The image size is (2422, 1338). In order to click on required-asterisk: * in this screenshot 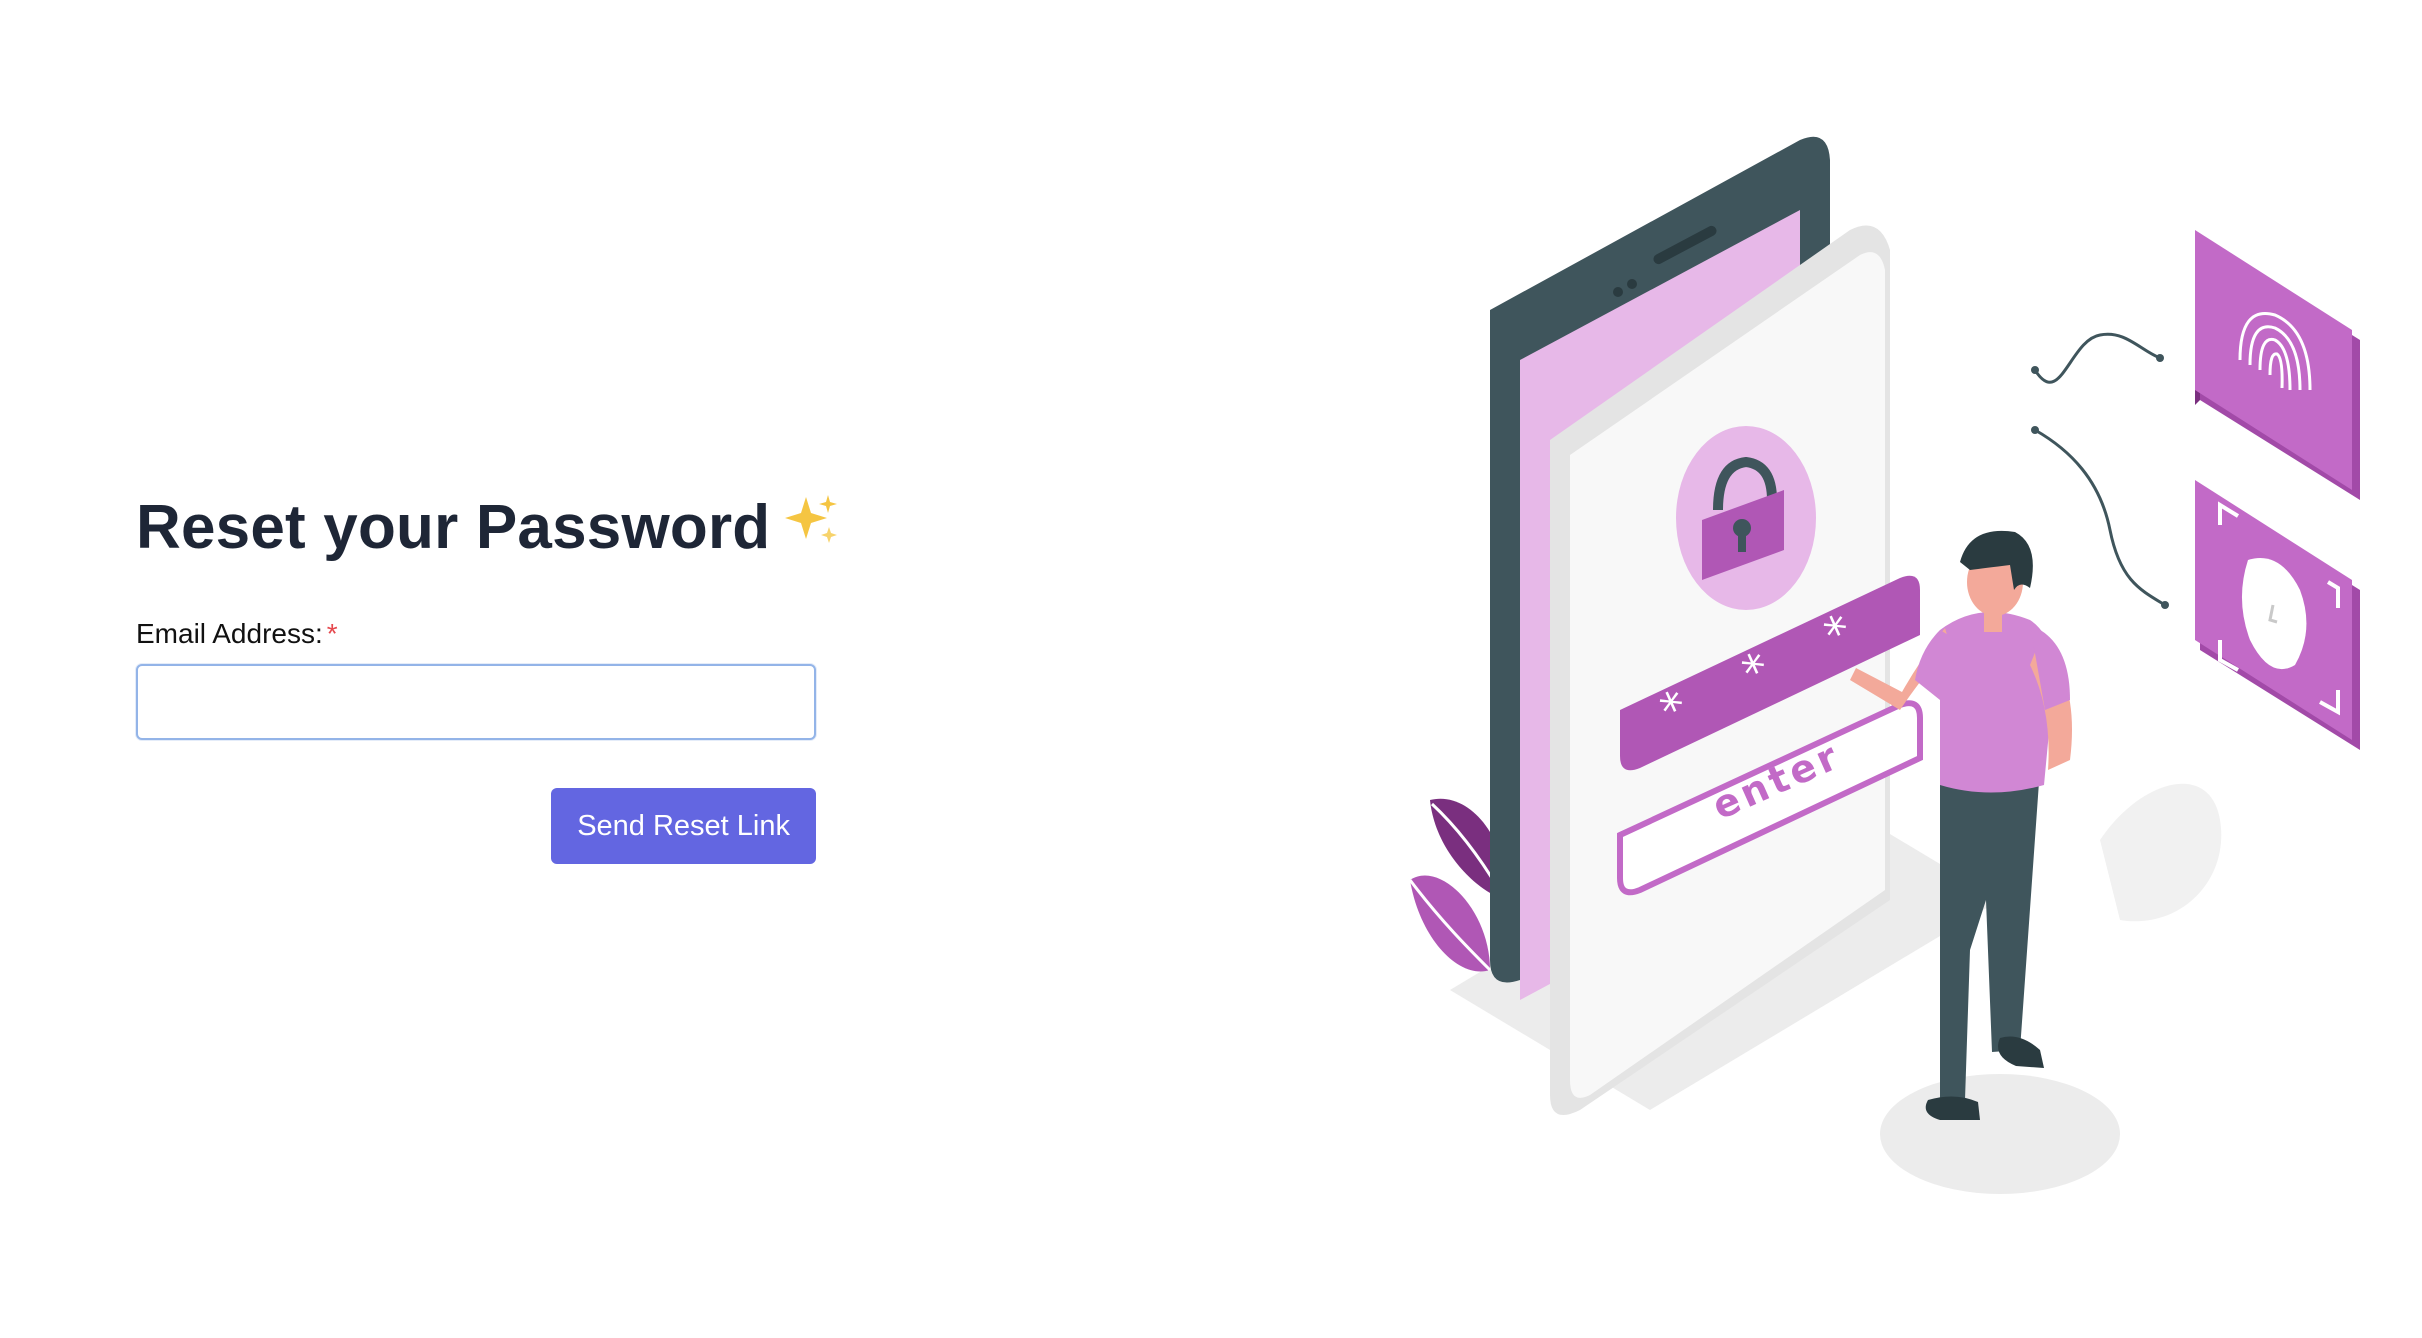, I will do `click(332, 633)`.